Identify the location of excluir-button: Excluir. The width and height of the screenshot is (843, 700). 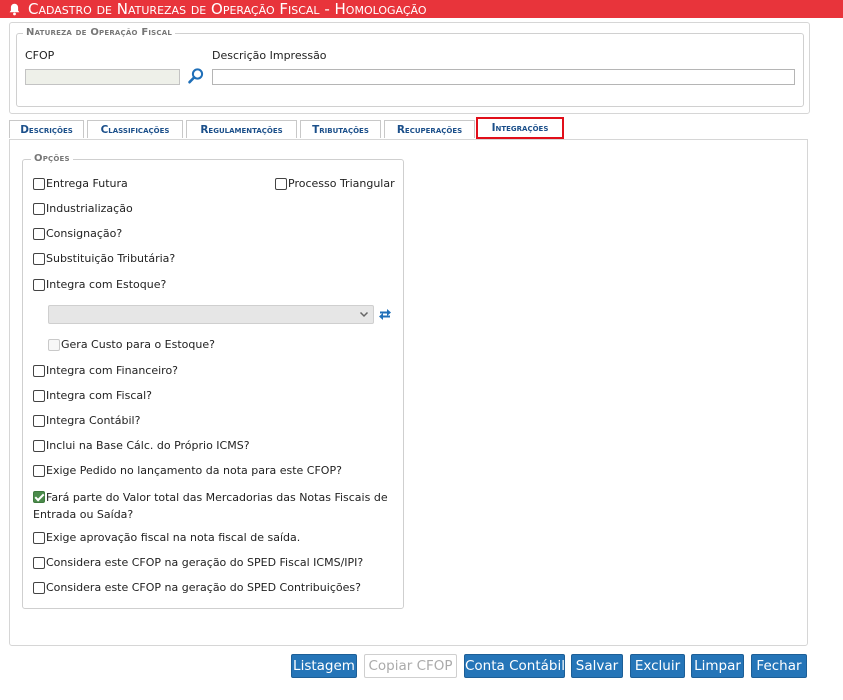
(657, 666).